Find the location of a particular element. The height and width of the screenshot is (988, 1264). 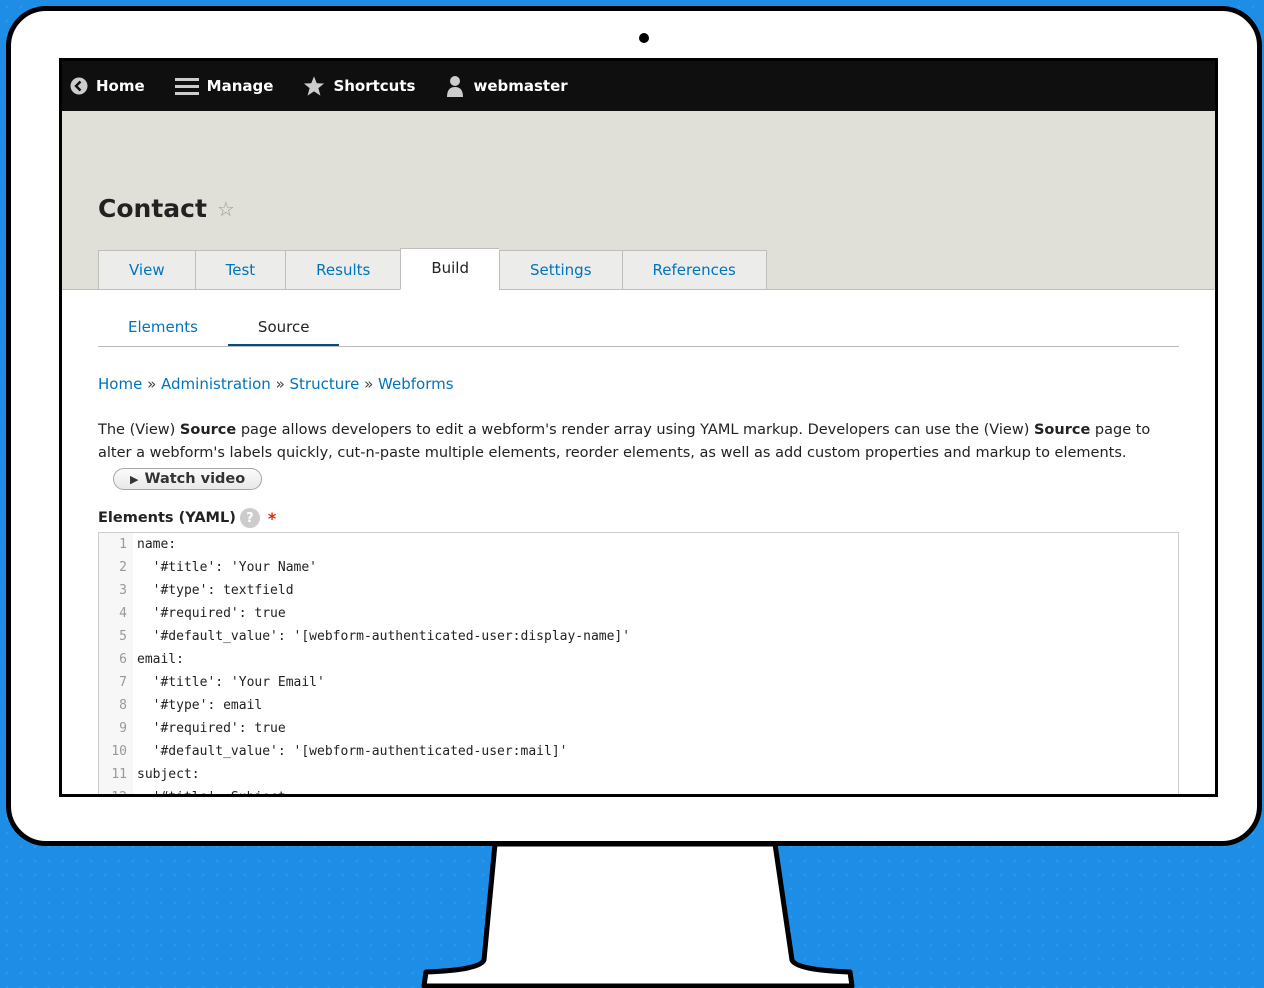

code-line: 11 subject: is located at coordinates (638, 774).